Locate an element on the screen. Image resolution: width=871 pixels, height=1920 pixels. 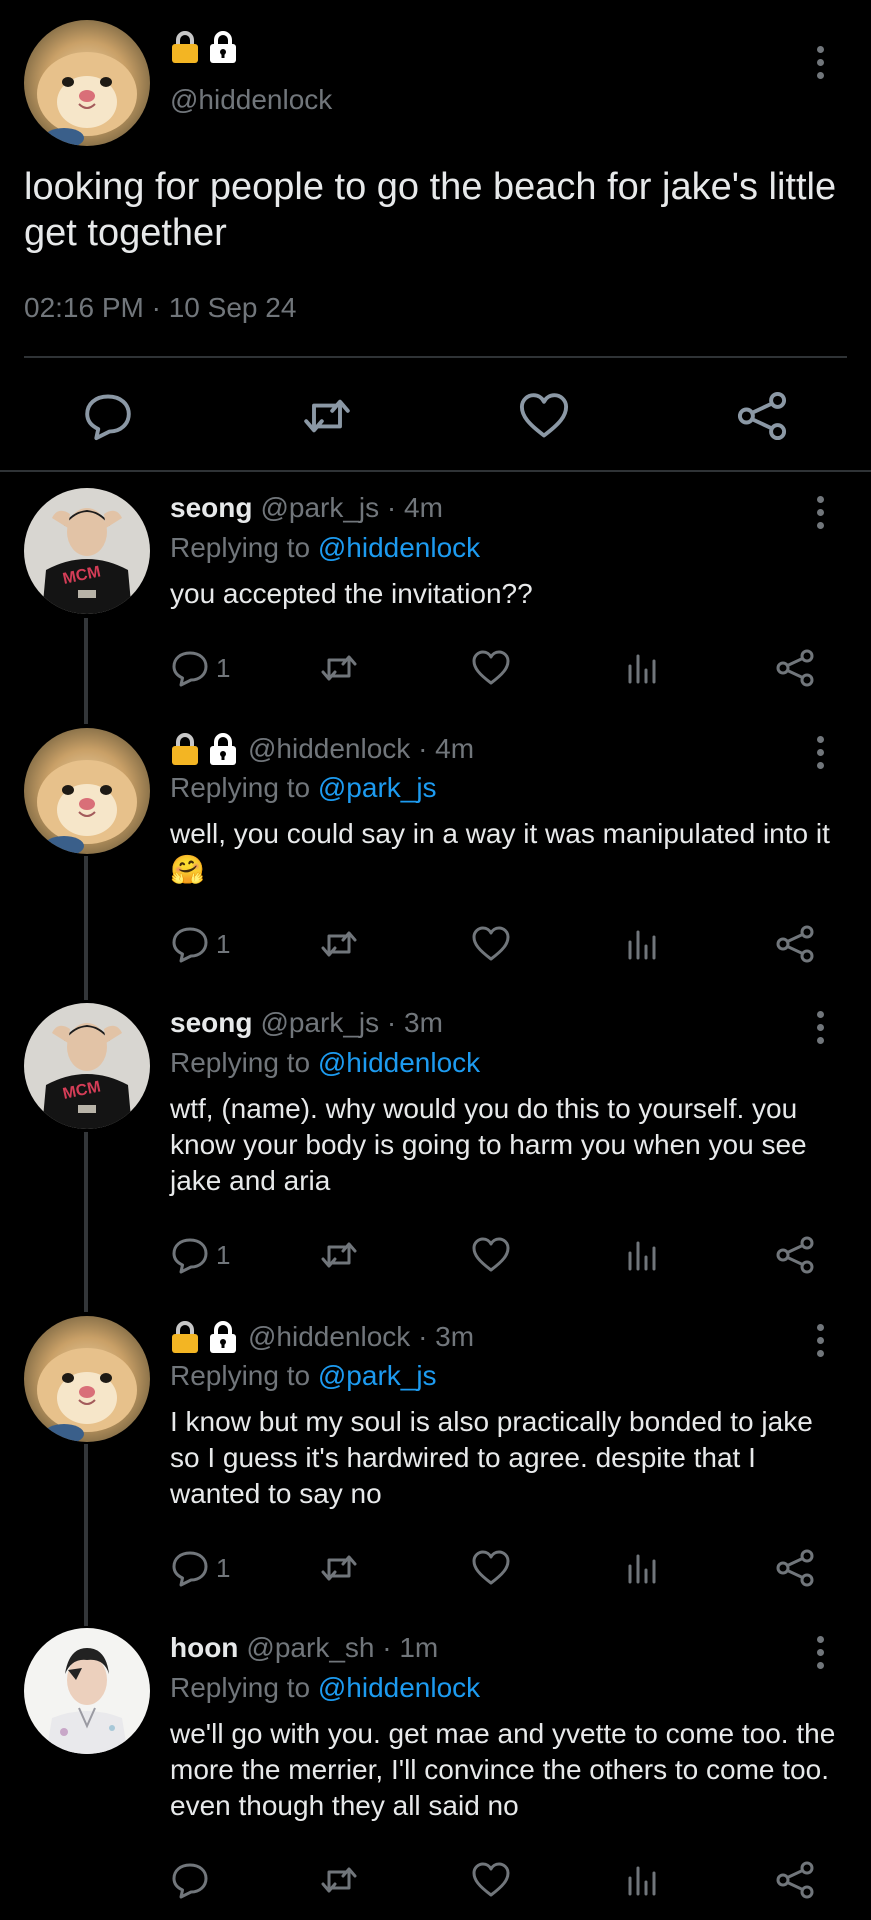
handle-time: @park_sh · 1m is located at coordinates (342, 1647).